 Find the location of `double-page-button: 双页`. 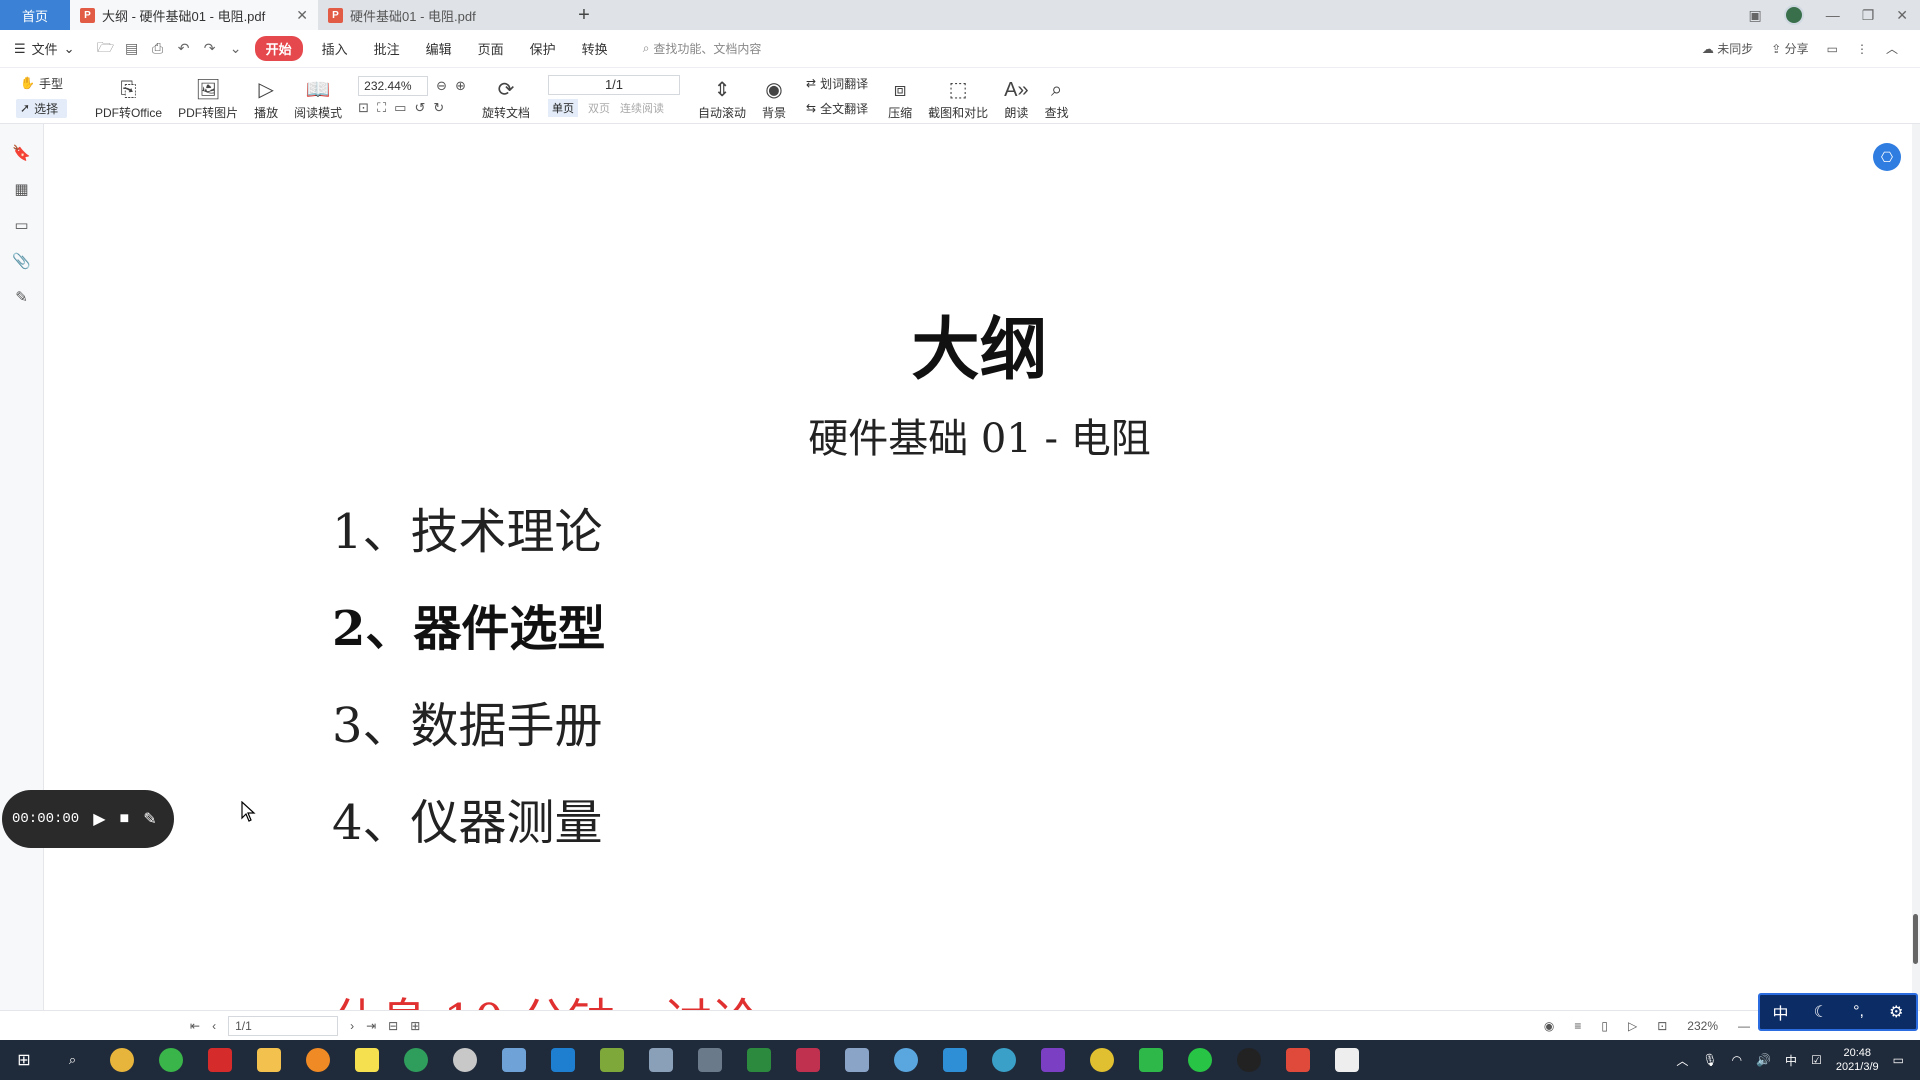

double-page-button: 双页 is located at coordinates (599, 108).